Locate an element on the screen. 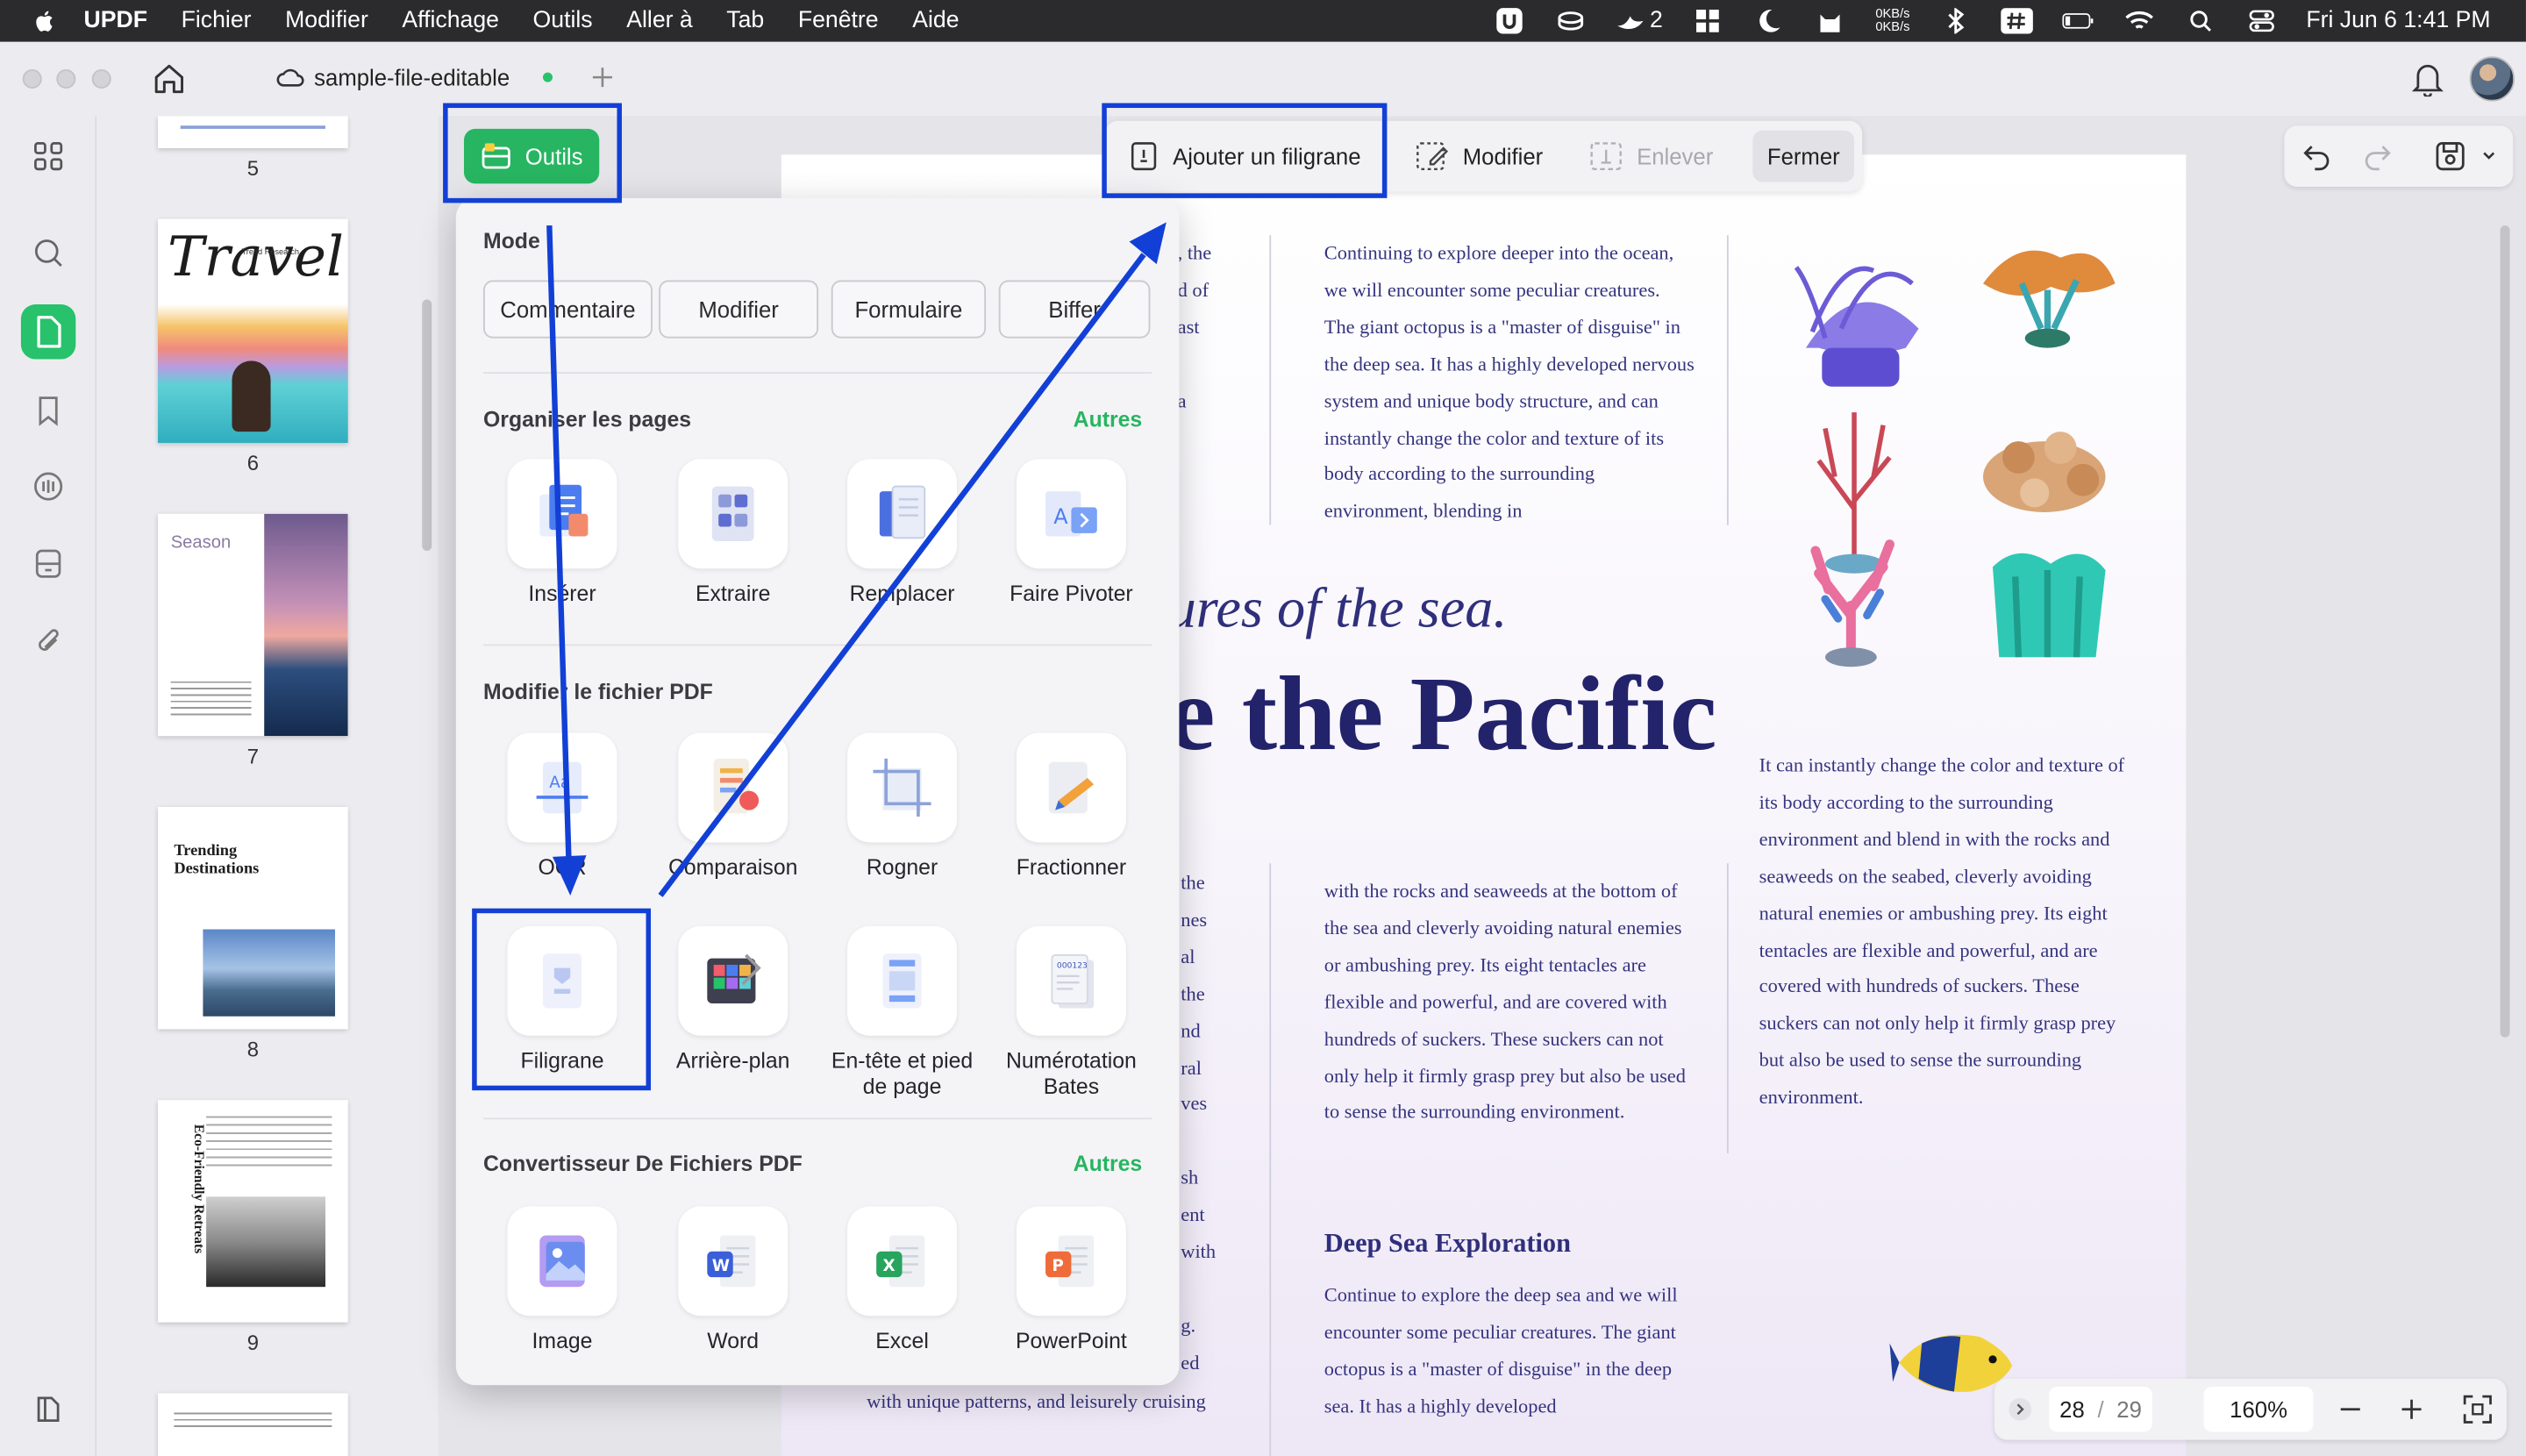 The height and width of the screenshot is (1456, 2526). arrow-down-head is located at coordinates (569, 875).